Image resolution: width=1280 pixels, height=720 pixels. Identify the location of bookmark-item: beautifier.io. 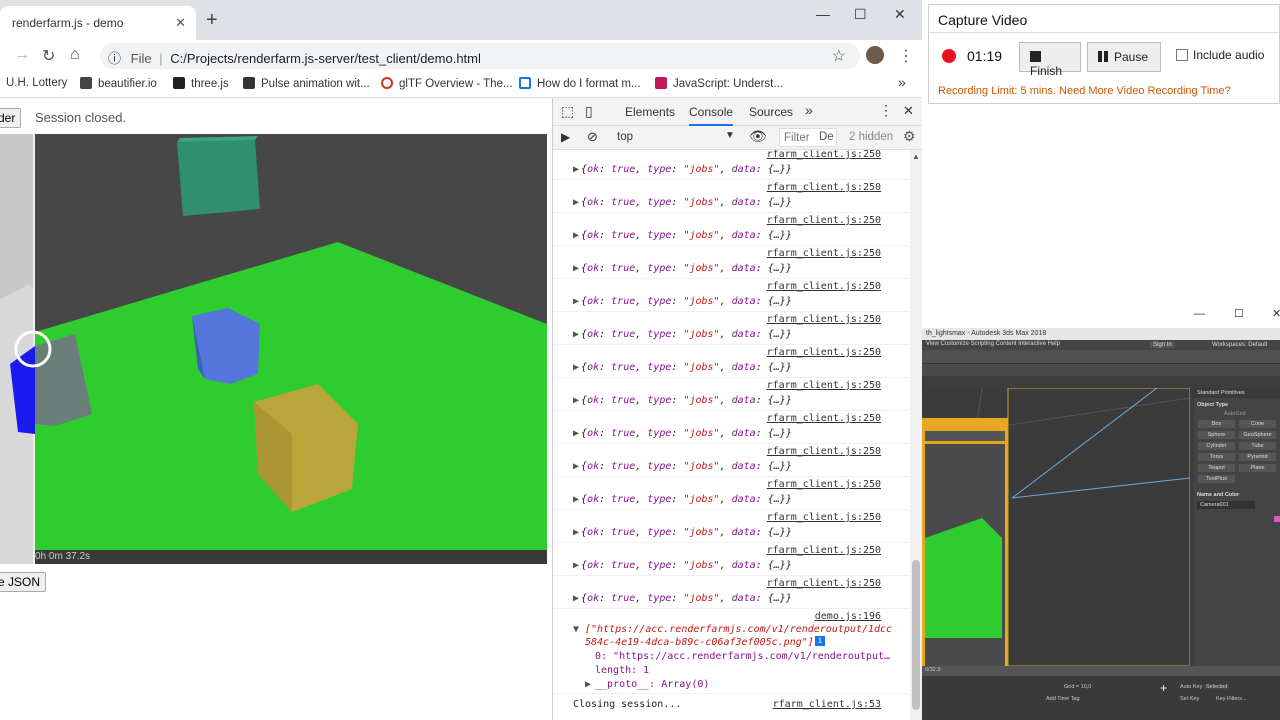
(118, 83).